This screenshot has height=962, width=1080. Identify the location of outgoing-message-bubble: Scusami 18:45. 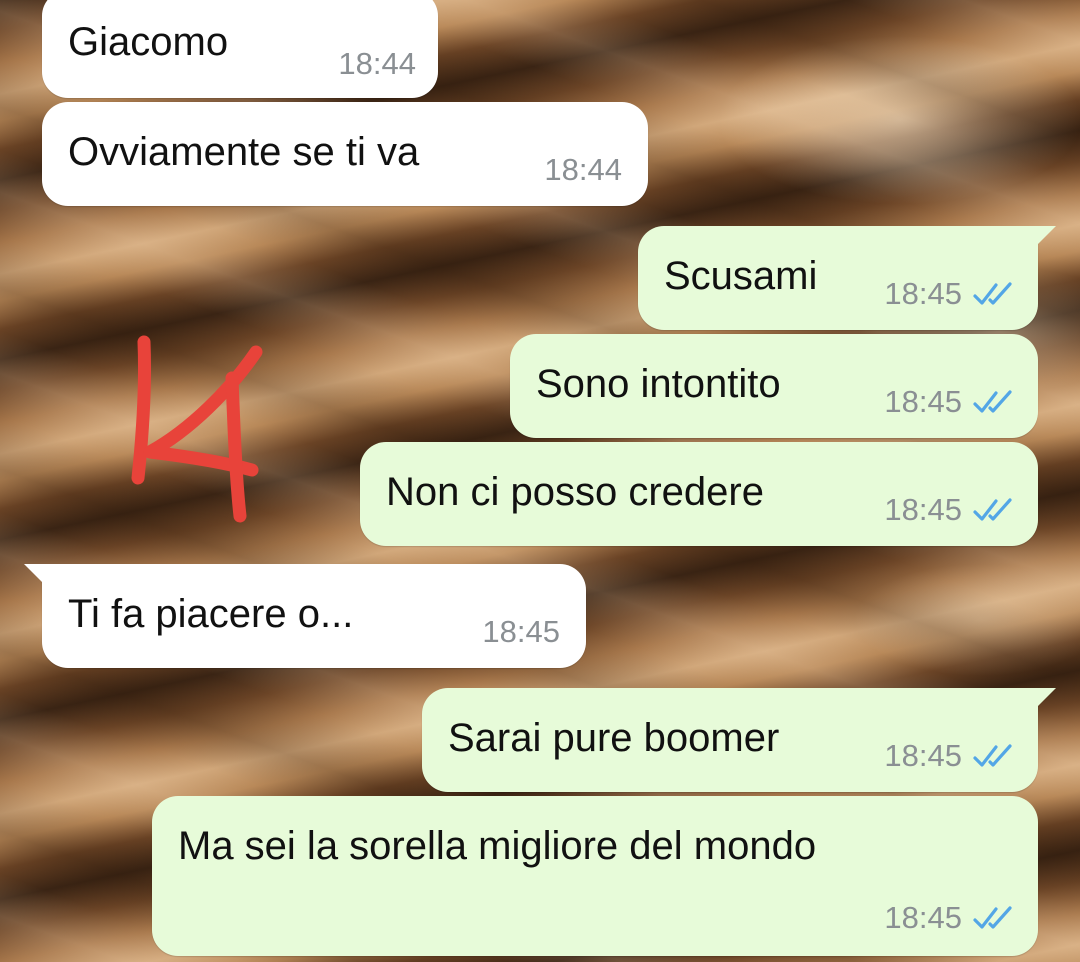
(847, 278).